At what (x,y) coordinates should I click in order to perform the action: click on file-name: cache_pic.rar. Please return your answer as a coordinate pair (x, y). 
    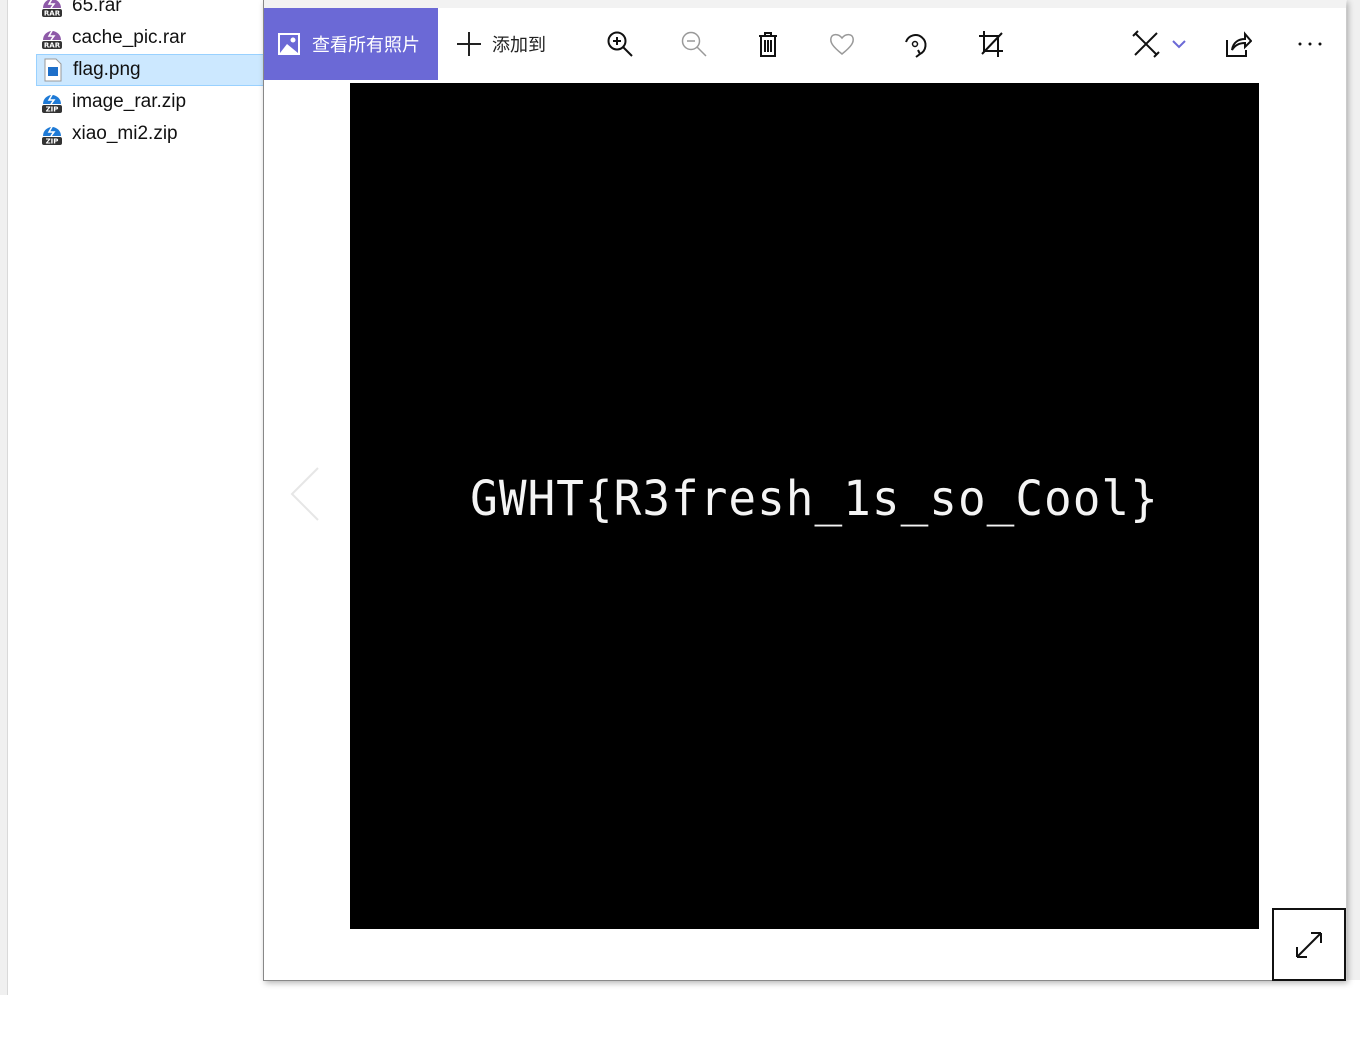
    Looking at the image, I should click on (129, 37).